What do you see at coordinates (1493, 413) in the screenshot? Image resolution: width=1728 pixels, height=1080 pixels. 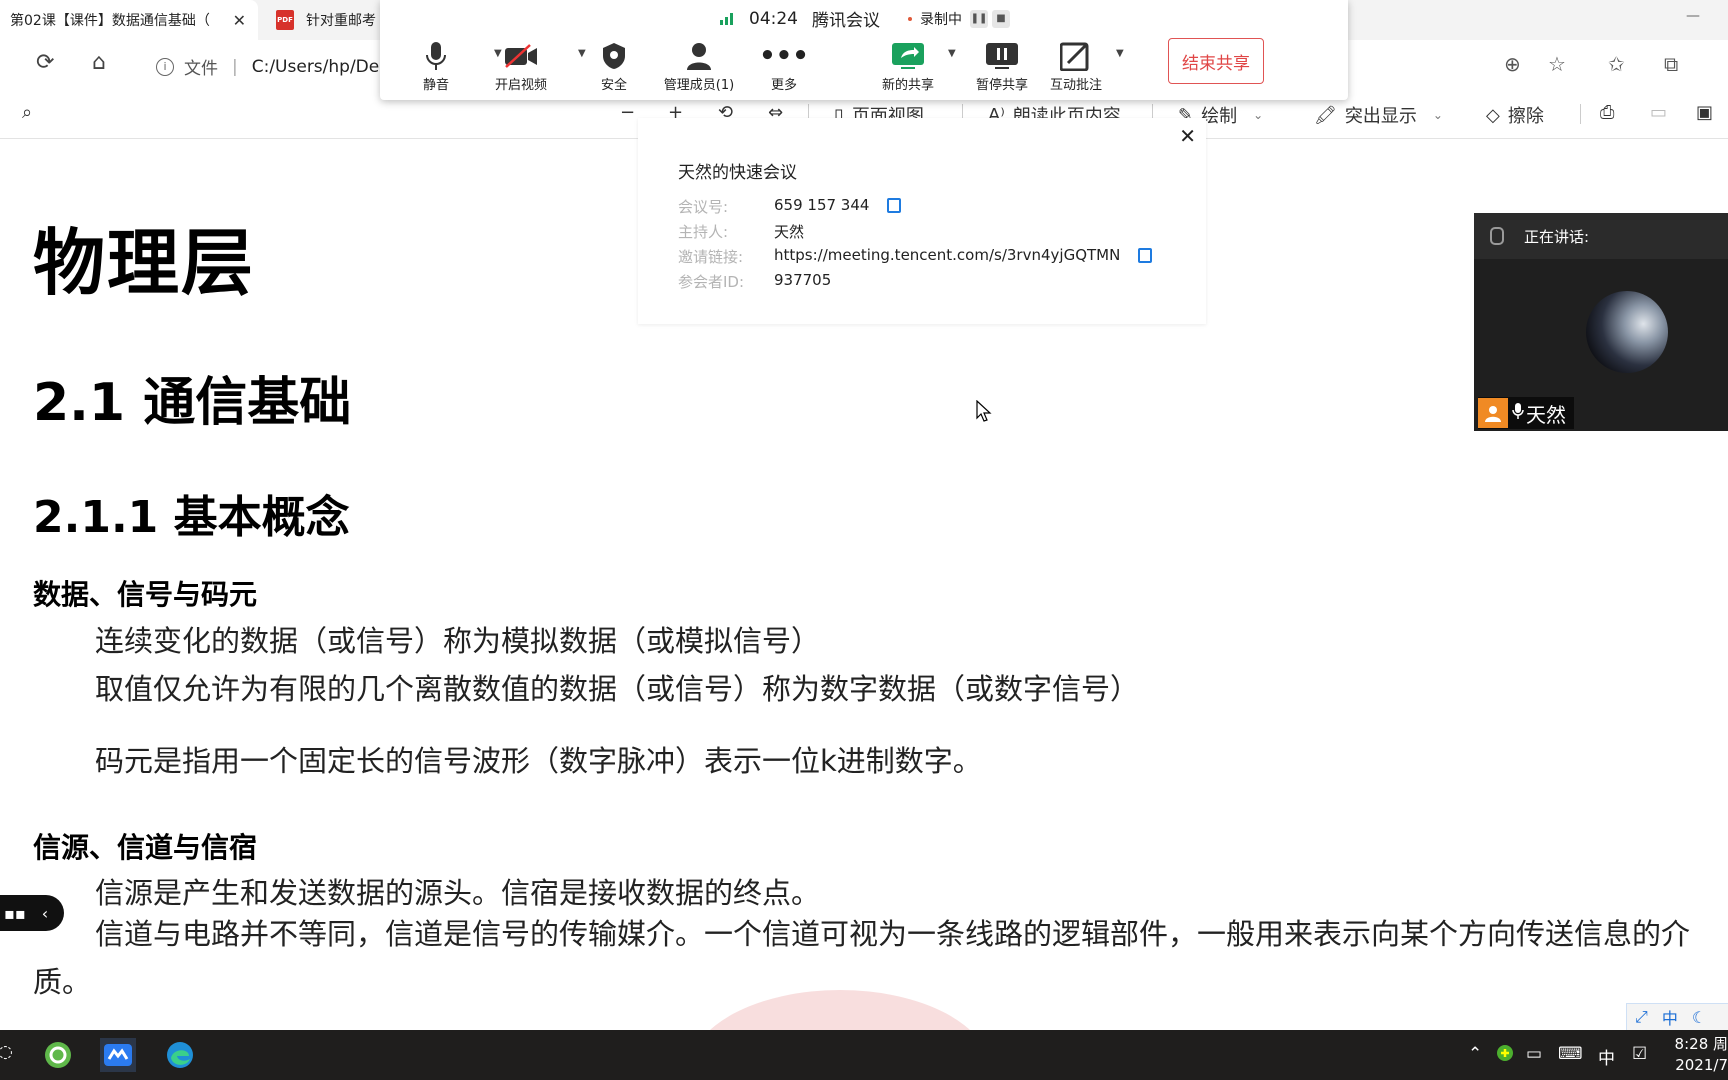 I see `person-icon` at bounding box center [1493, 413].